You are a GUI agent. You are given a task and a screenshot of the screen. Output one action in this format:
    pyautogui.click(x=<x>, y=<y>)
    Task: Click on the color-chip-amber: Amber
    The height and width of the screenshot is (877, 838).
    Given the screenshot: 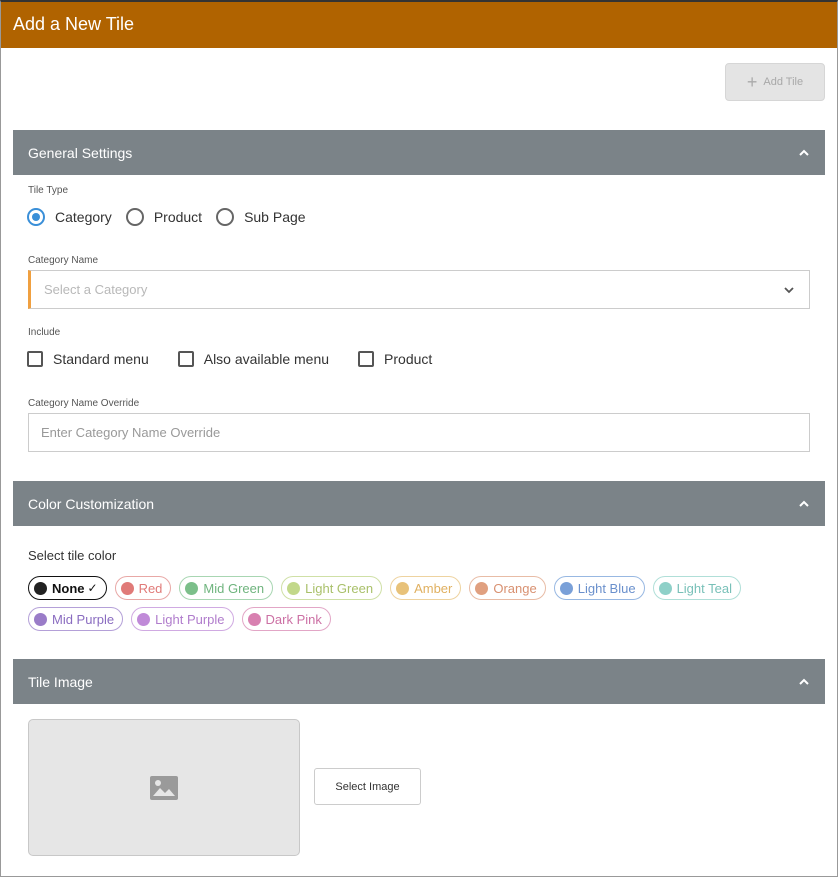 What is the action you would take?
    pyautogui.click(x=426, y=588)
    